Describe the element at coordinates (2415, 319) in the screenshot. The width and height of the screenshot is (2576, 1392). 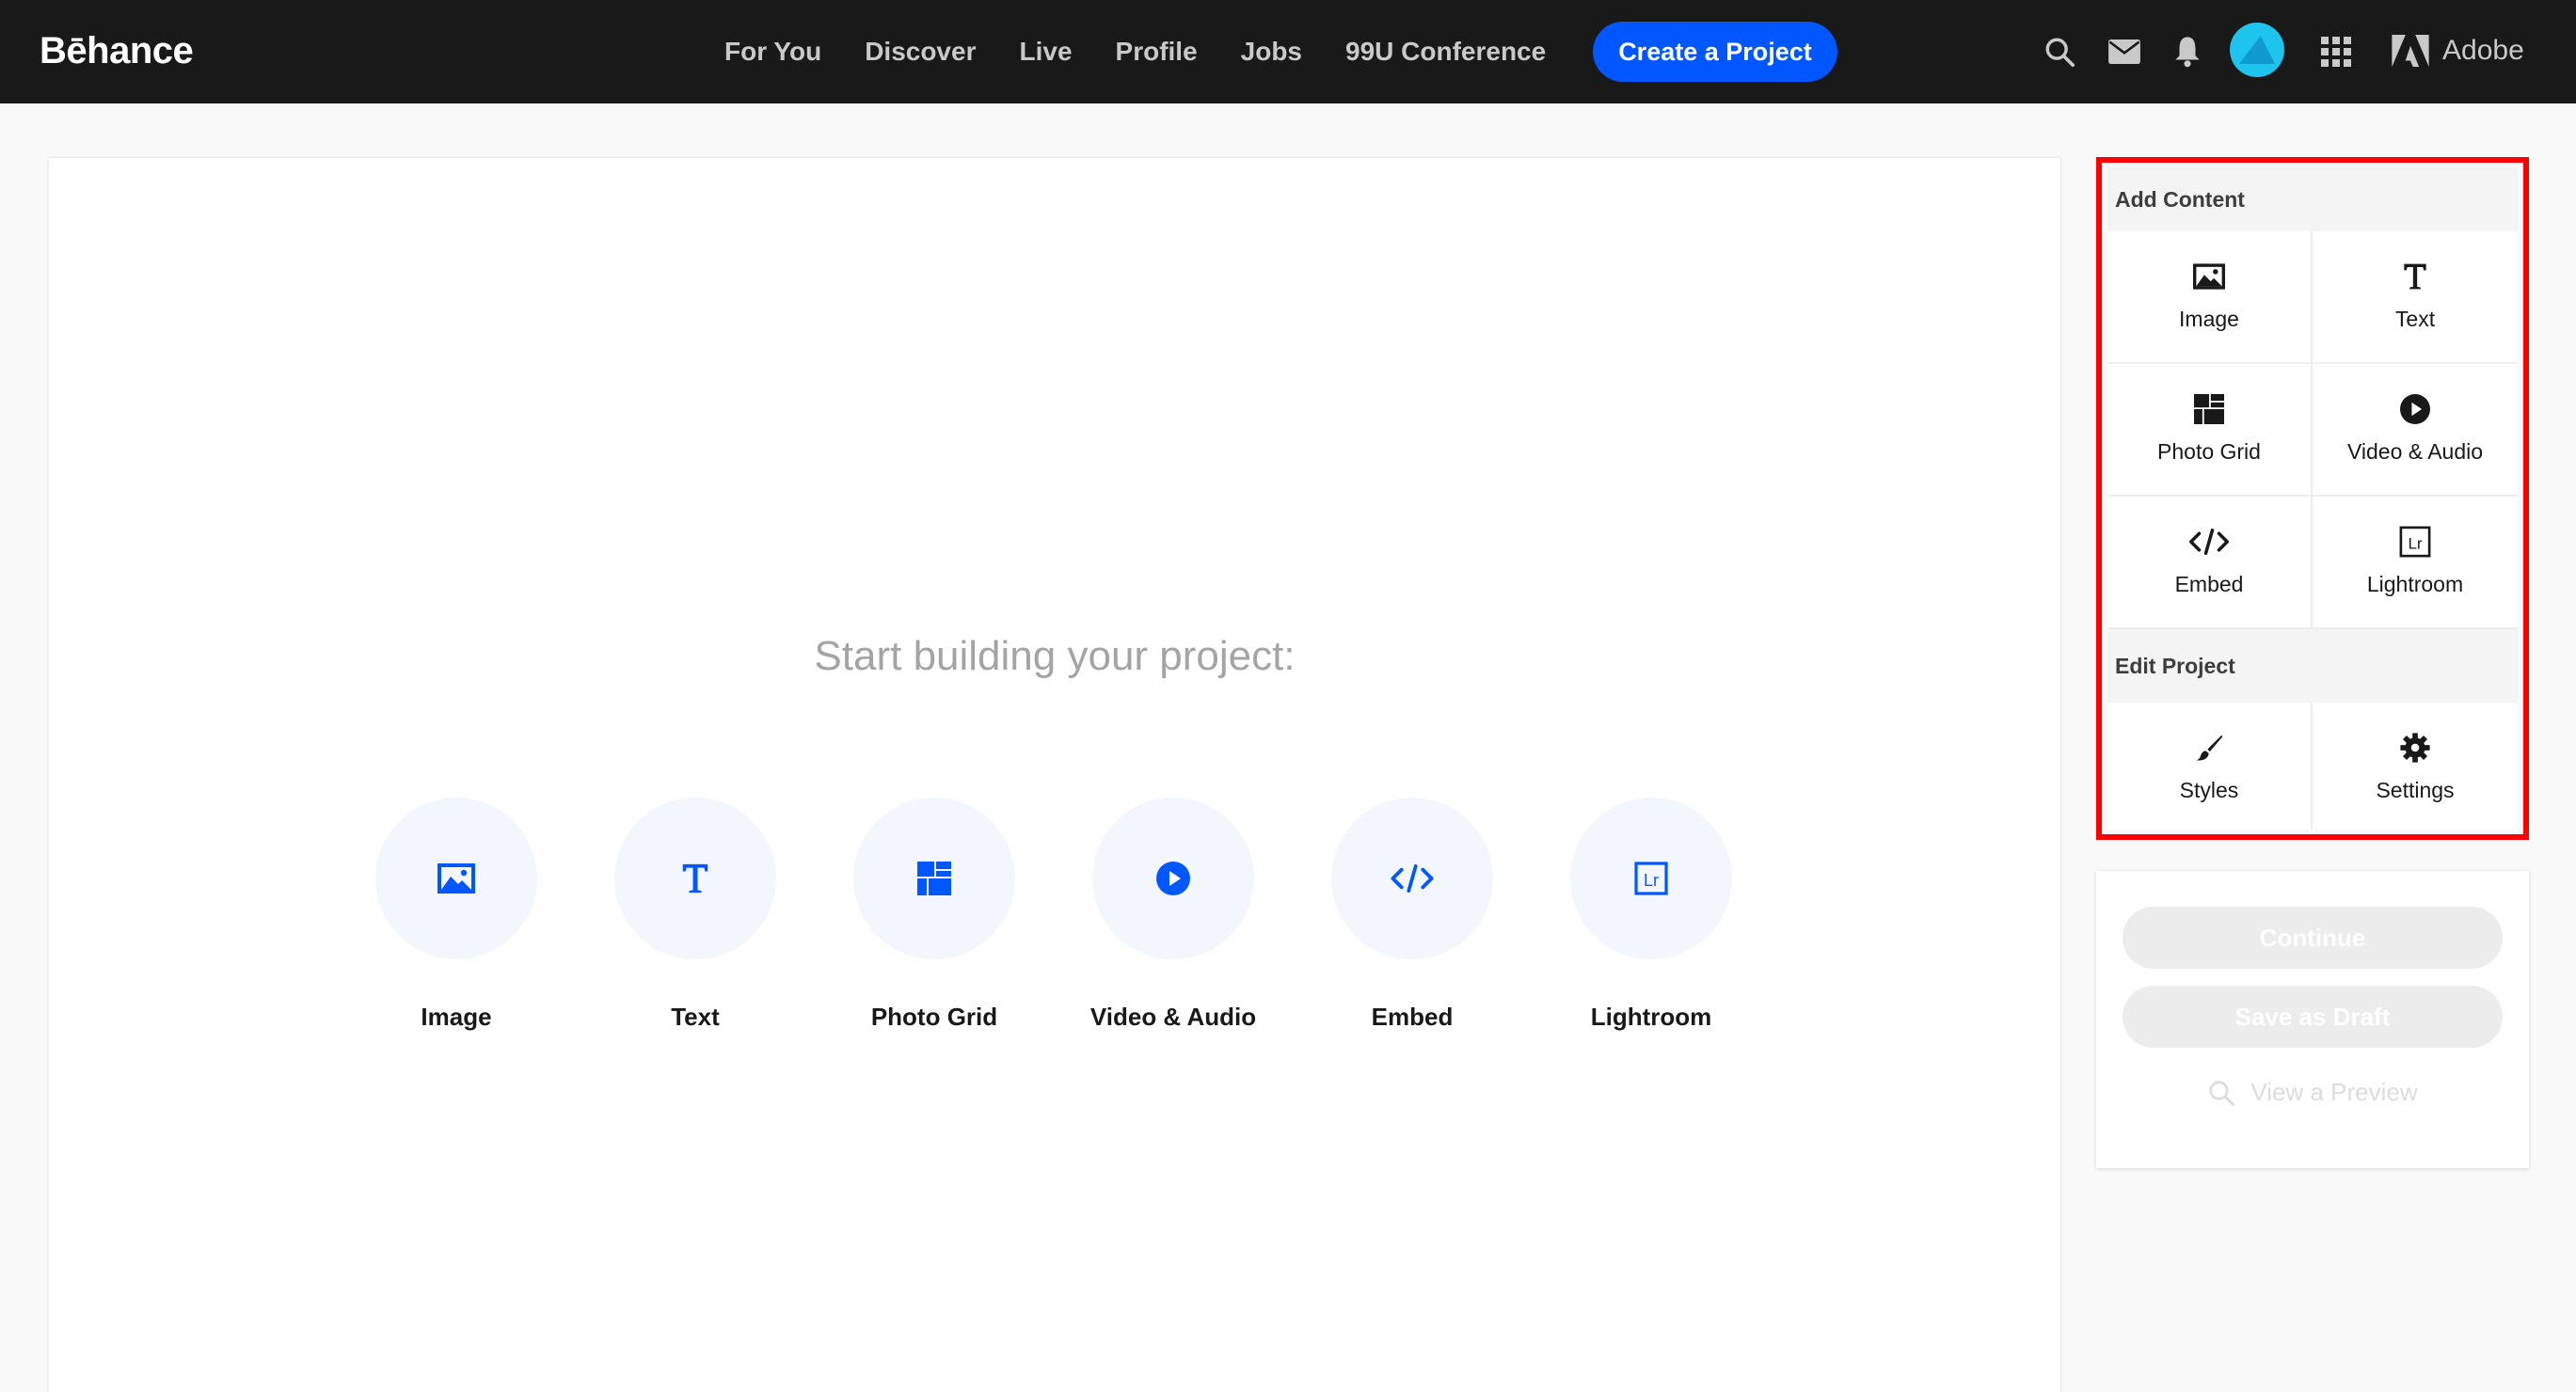
I see `tile-label: Text` at that location.